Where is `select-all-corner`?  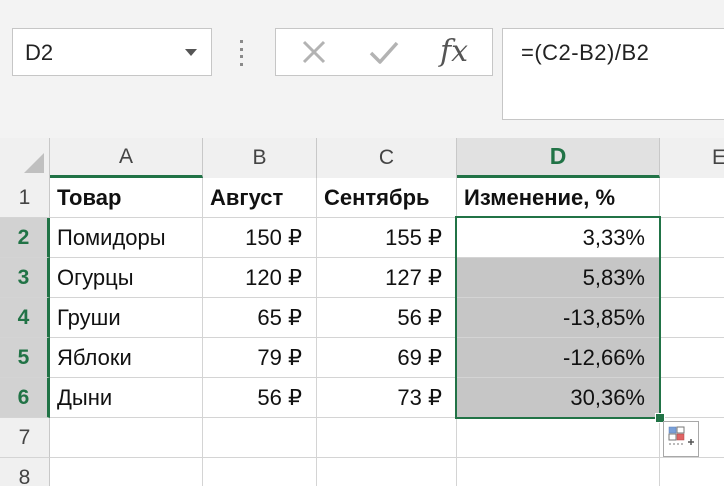
select-all-corner is located at coordinates (25, 158).